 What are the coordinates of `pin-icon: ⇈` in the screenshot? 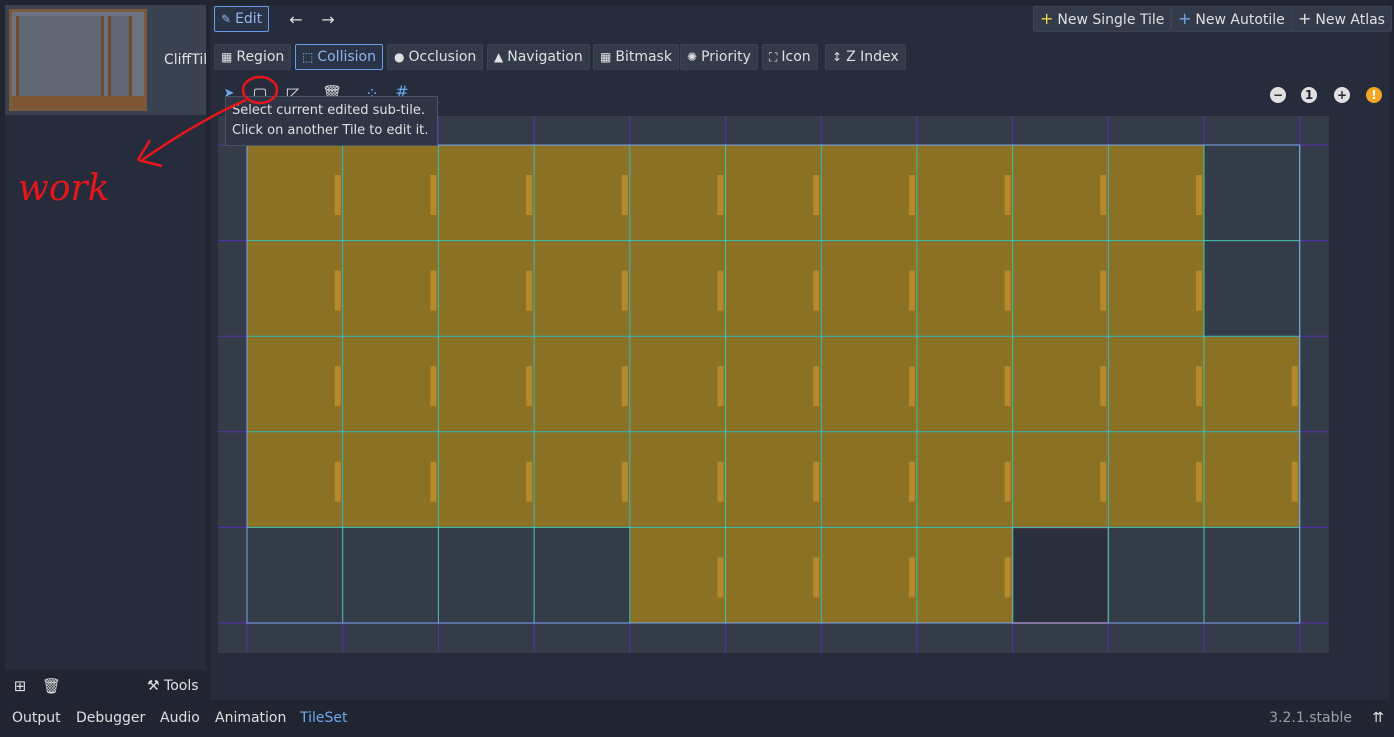 It's located at (1378, 718).